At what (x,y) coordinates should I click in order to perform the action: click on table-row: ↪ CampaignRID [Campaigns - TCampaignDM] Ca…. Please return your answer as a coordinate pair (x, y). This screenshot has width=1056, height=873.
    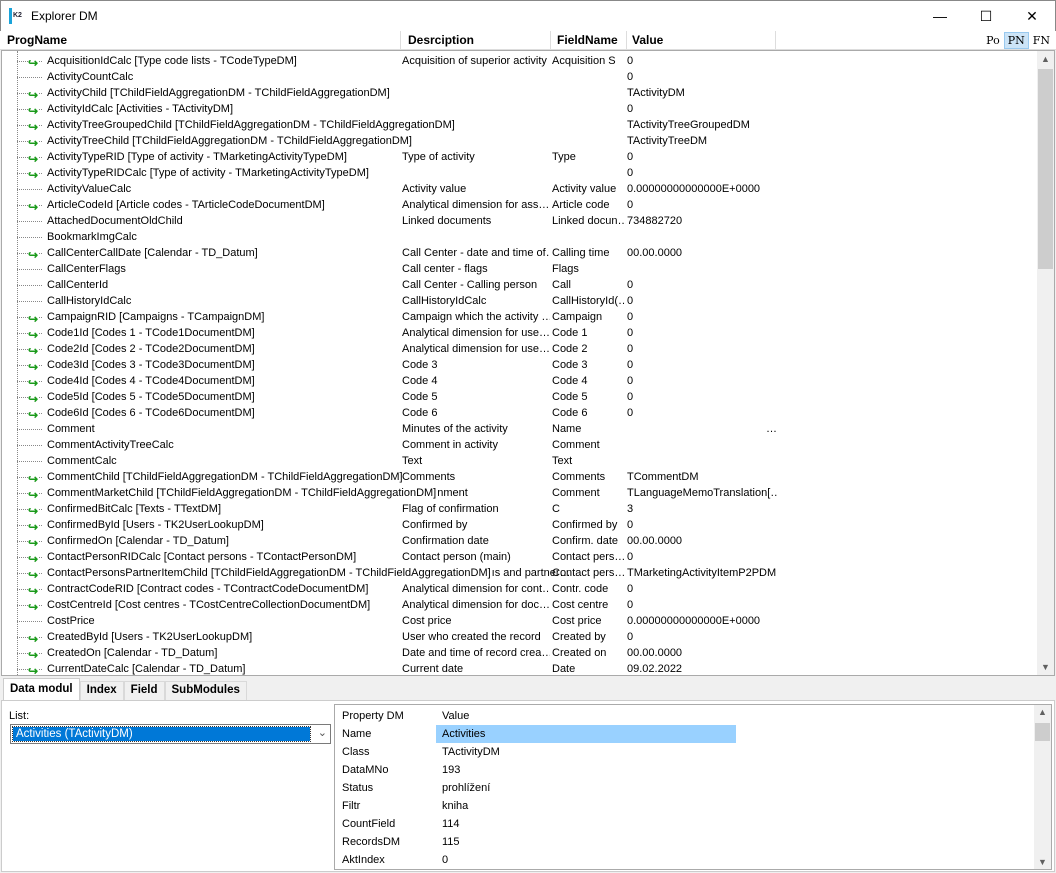
    Looking at the image, I should click on (519, 318).